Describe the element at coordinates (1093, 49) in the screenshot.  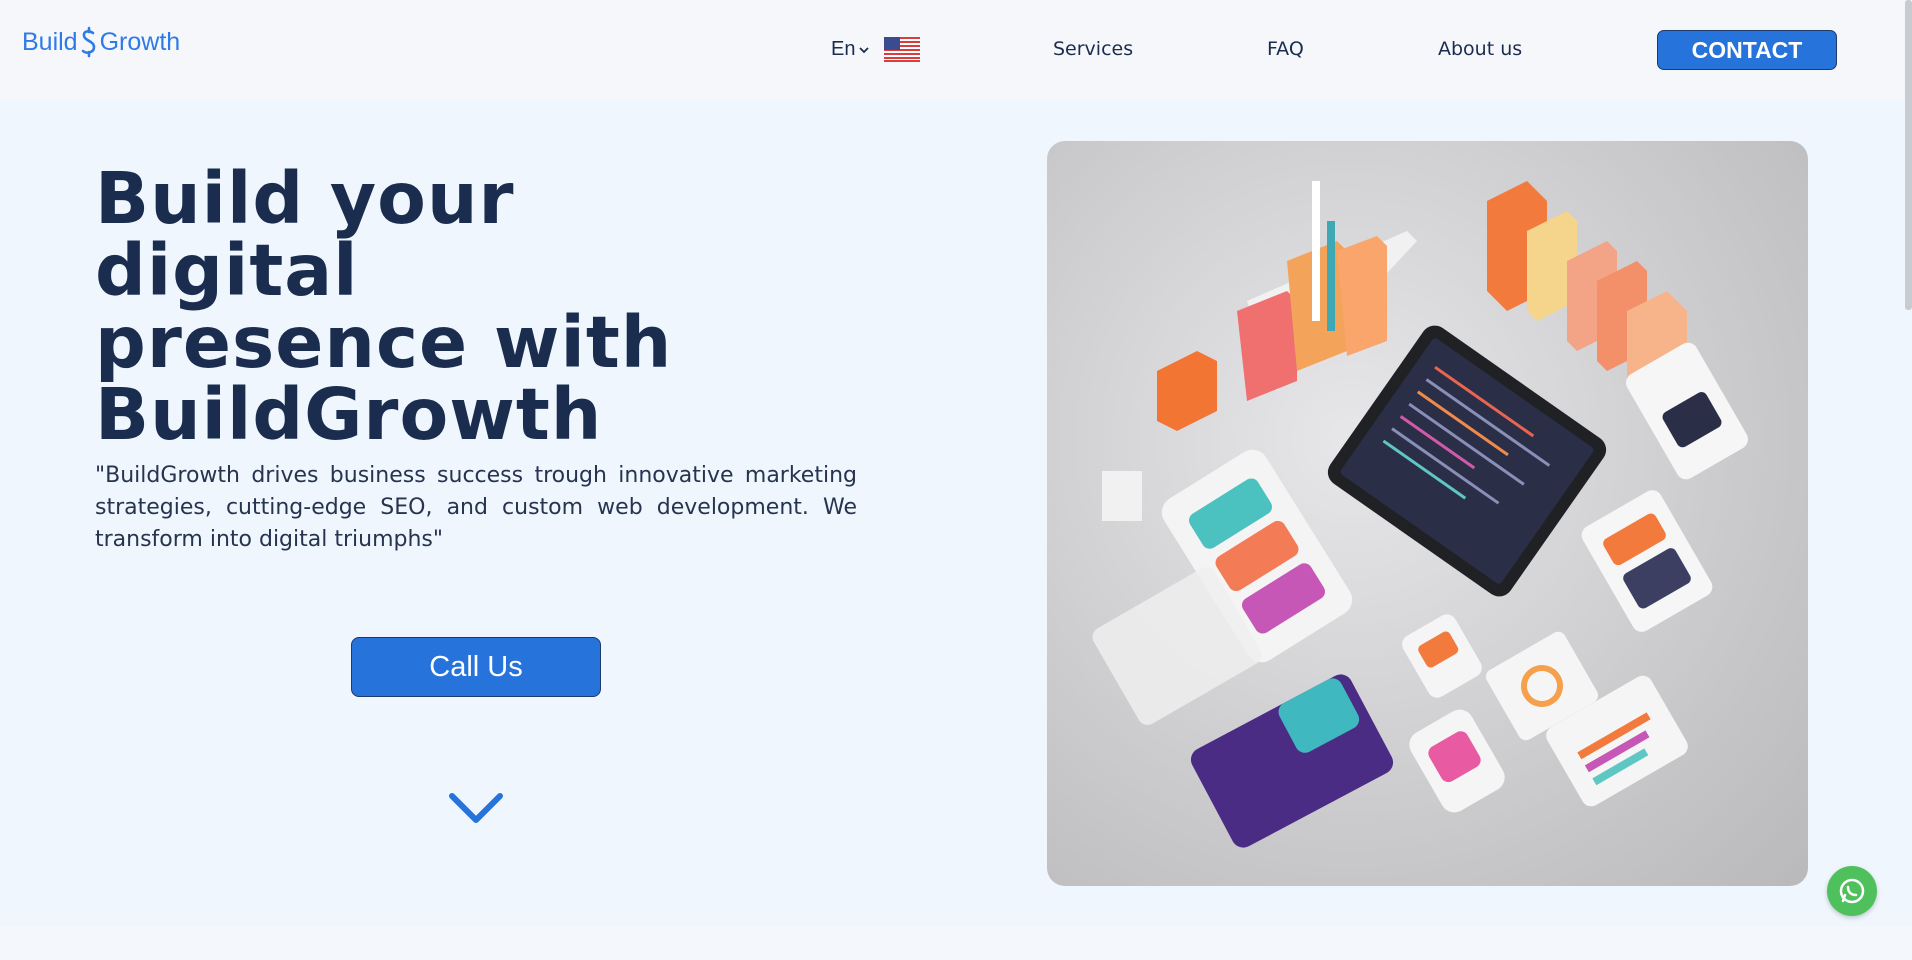
I see `nav-services: Services` at that location.